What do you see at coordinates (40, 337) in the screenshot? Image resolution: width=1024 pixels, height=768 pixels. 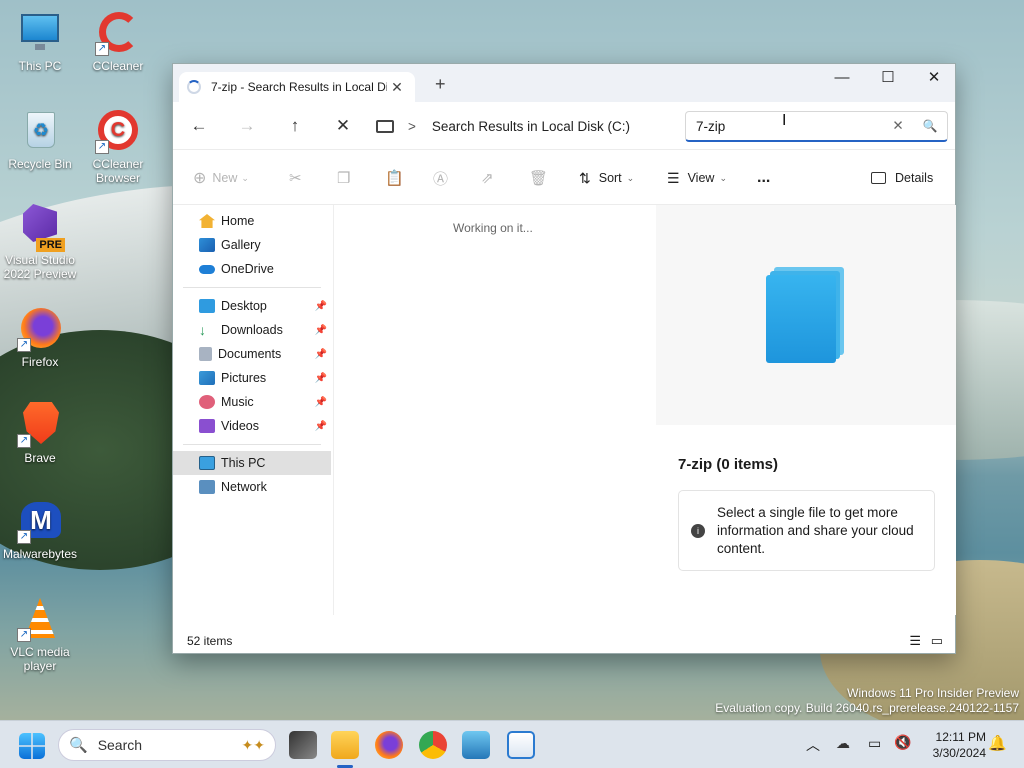 I see `desktop-icon-firefox: ↗ Firefox` at bounding box center [40, 337].